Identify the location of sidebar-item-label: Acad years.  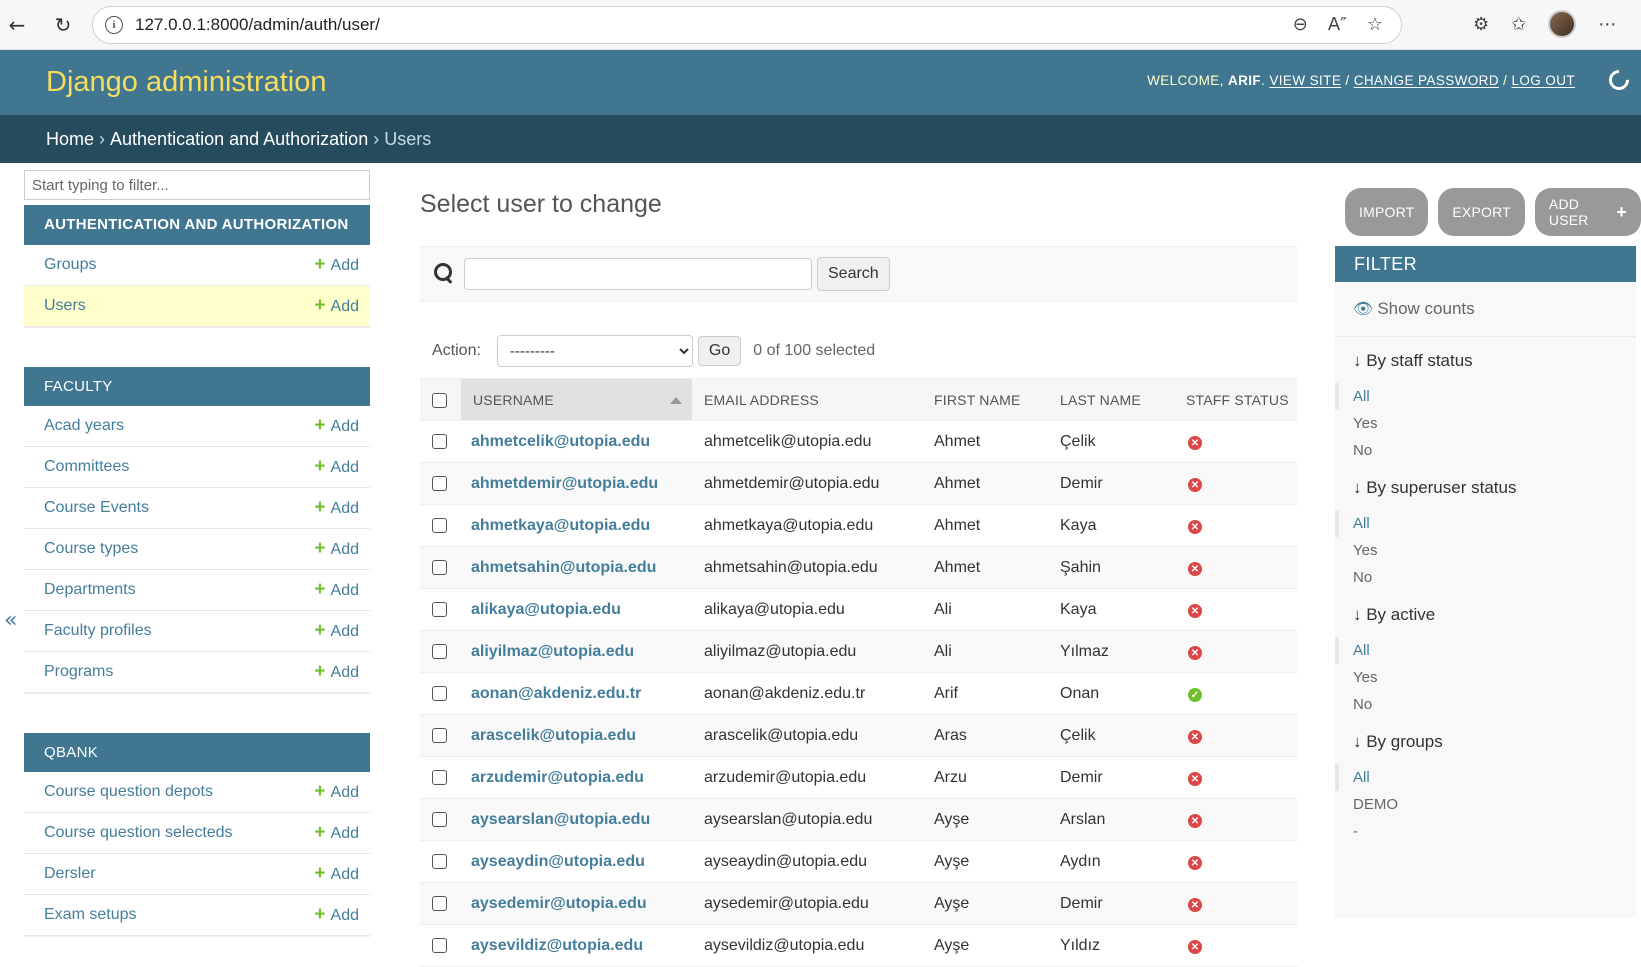
(84, 426).